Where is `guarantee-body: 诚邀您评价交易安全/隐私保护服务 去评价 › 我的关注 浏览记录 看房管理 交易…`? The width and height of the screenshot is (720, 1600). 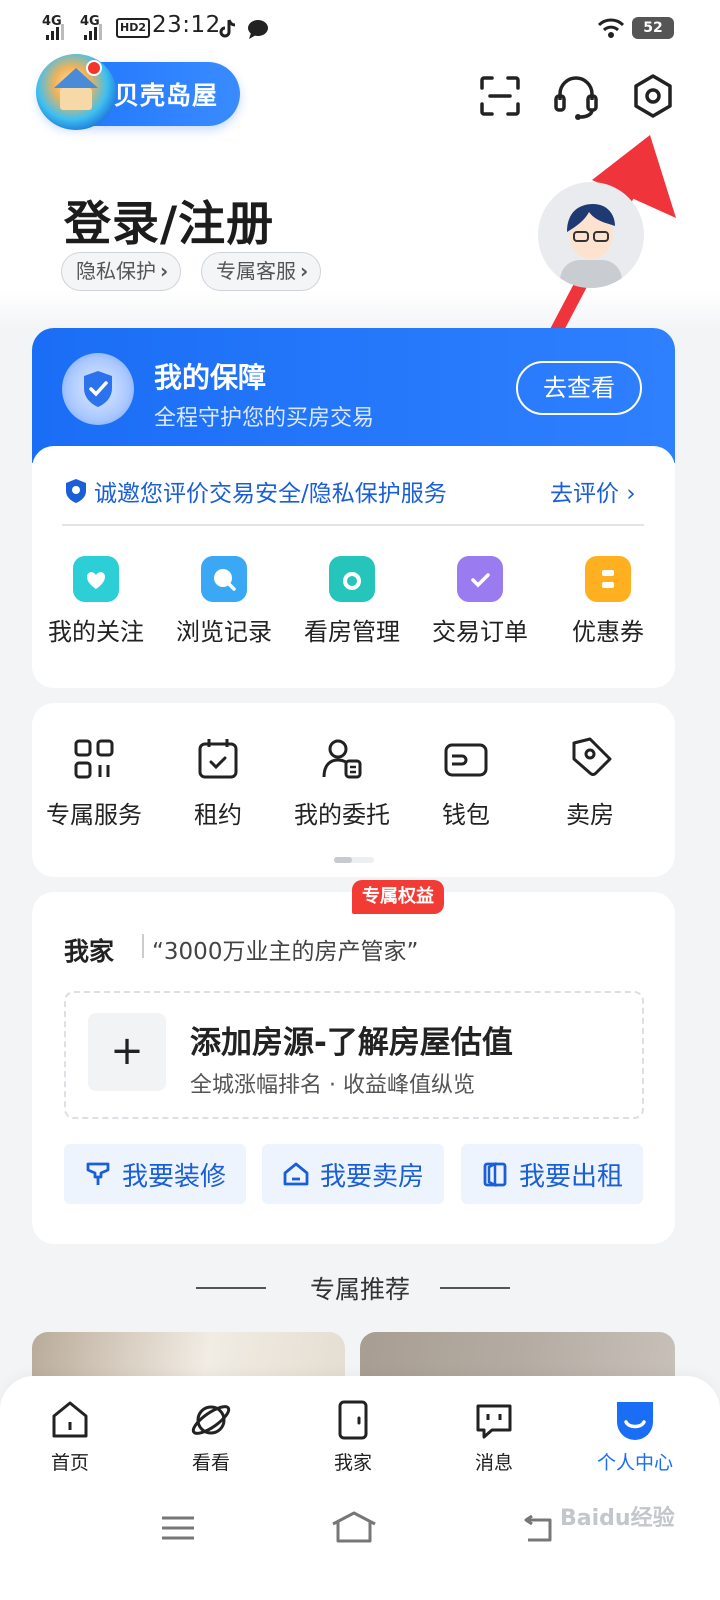 guarantee-body: 诚邀您评价交易安全/隐私保护服务 去评价 › 我的关注 浏览记录 看房管理 交易… is located at coordinates (353, 567).